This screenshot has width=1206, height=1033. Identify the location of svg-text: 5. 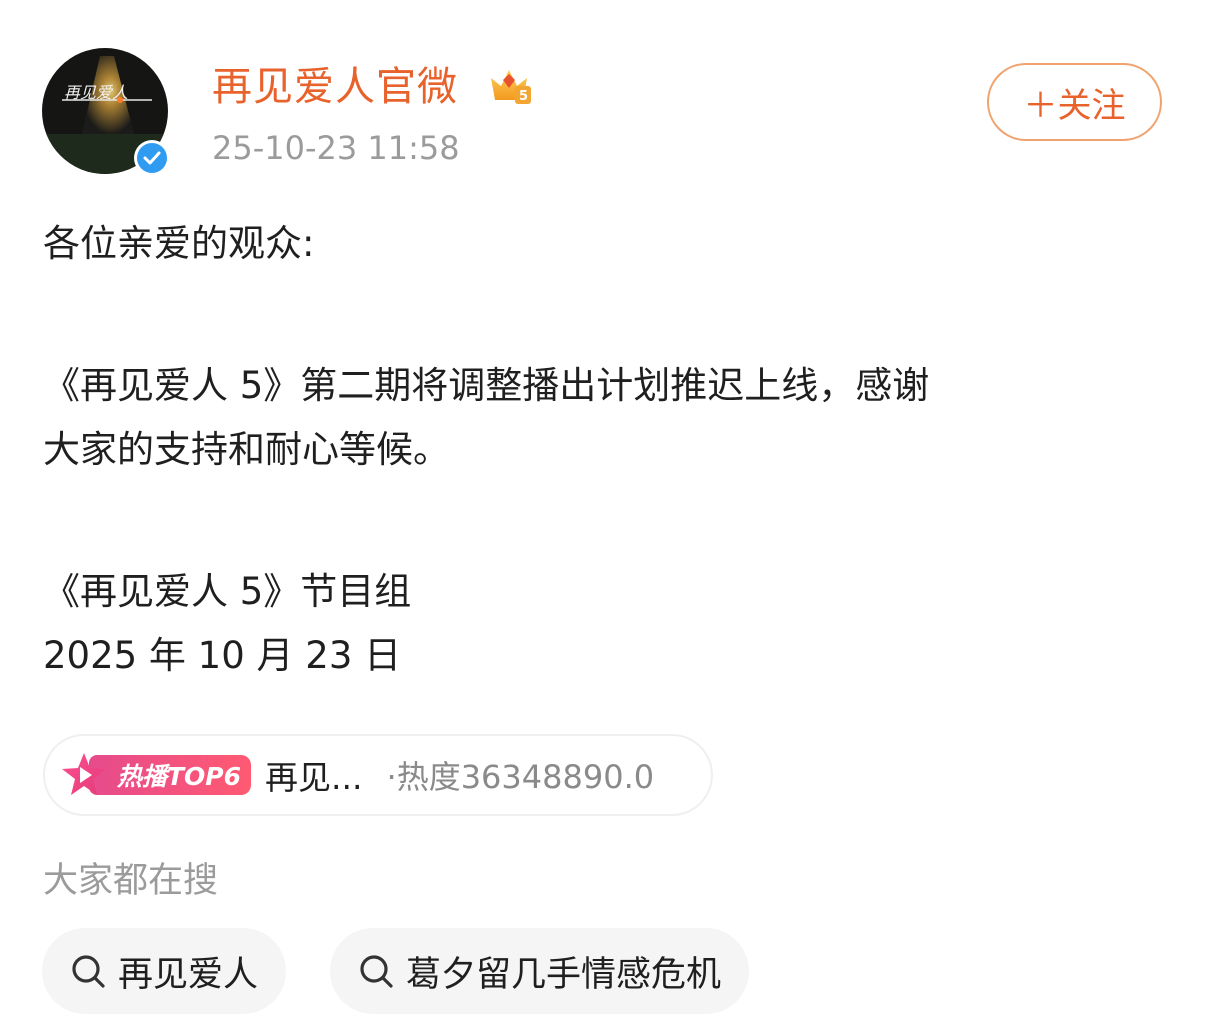
(523, 96).